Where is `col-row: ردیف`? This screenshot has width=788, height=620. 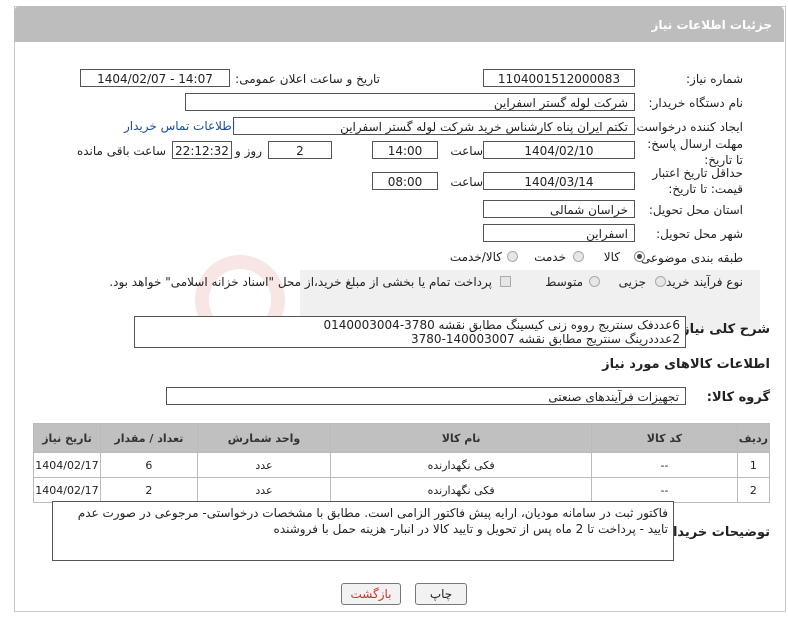 col-row: ردیف is located at coordinates (753, 438).